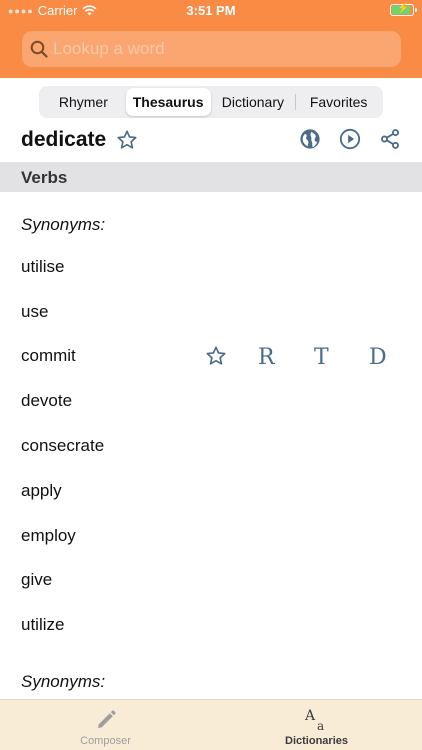 The image size is (422, 750). I want to click on favorite-star-icon, so click(127, 140).